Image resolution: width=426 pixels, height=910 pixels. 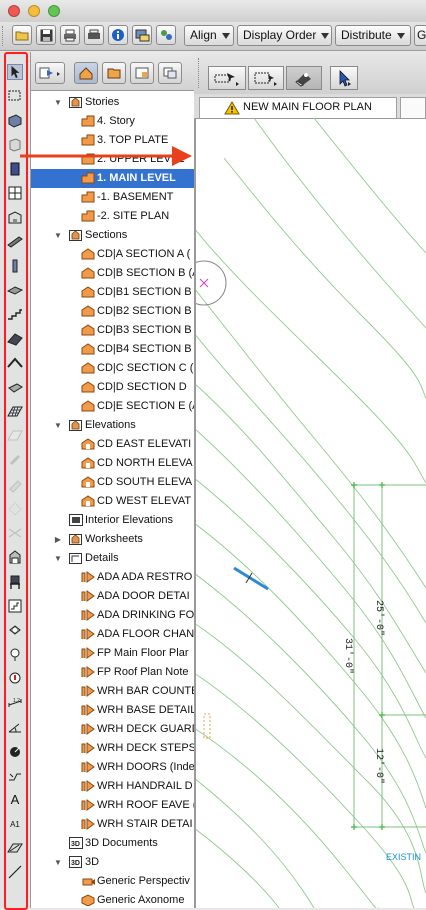 What do you see at coordinates (15, 120) in the screenshot?
I see `wall-tool-icon` at bounding box center [15, 120].